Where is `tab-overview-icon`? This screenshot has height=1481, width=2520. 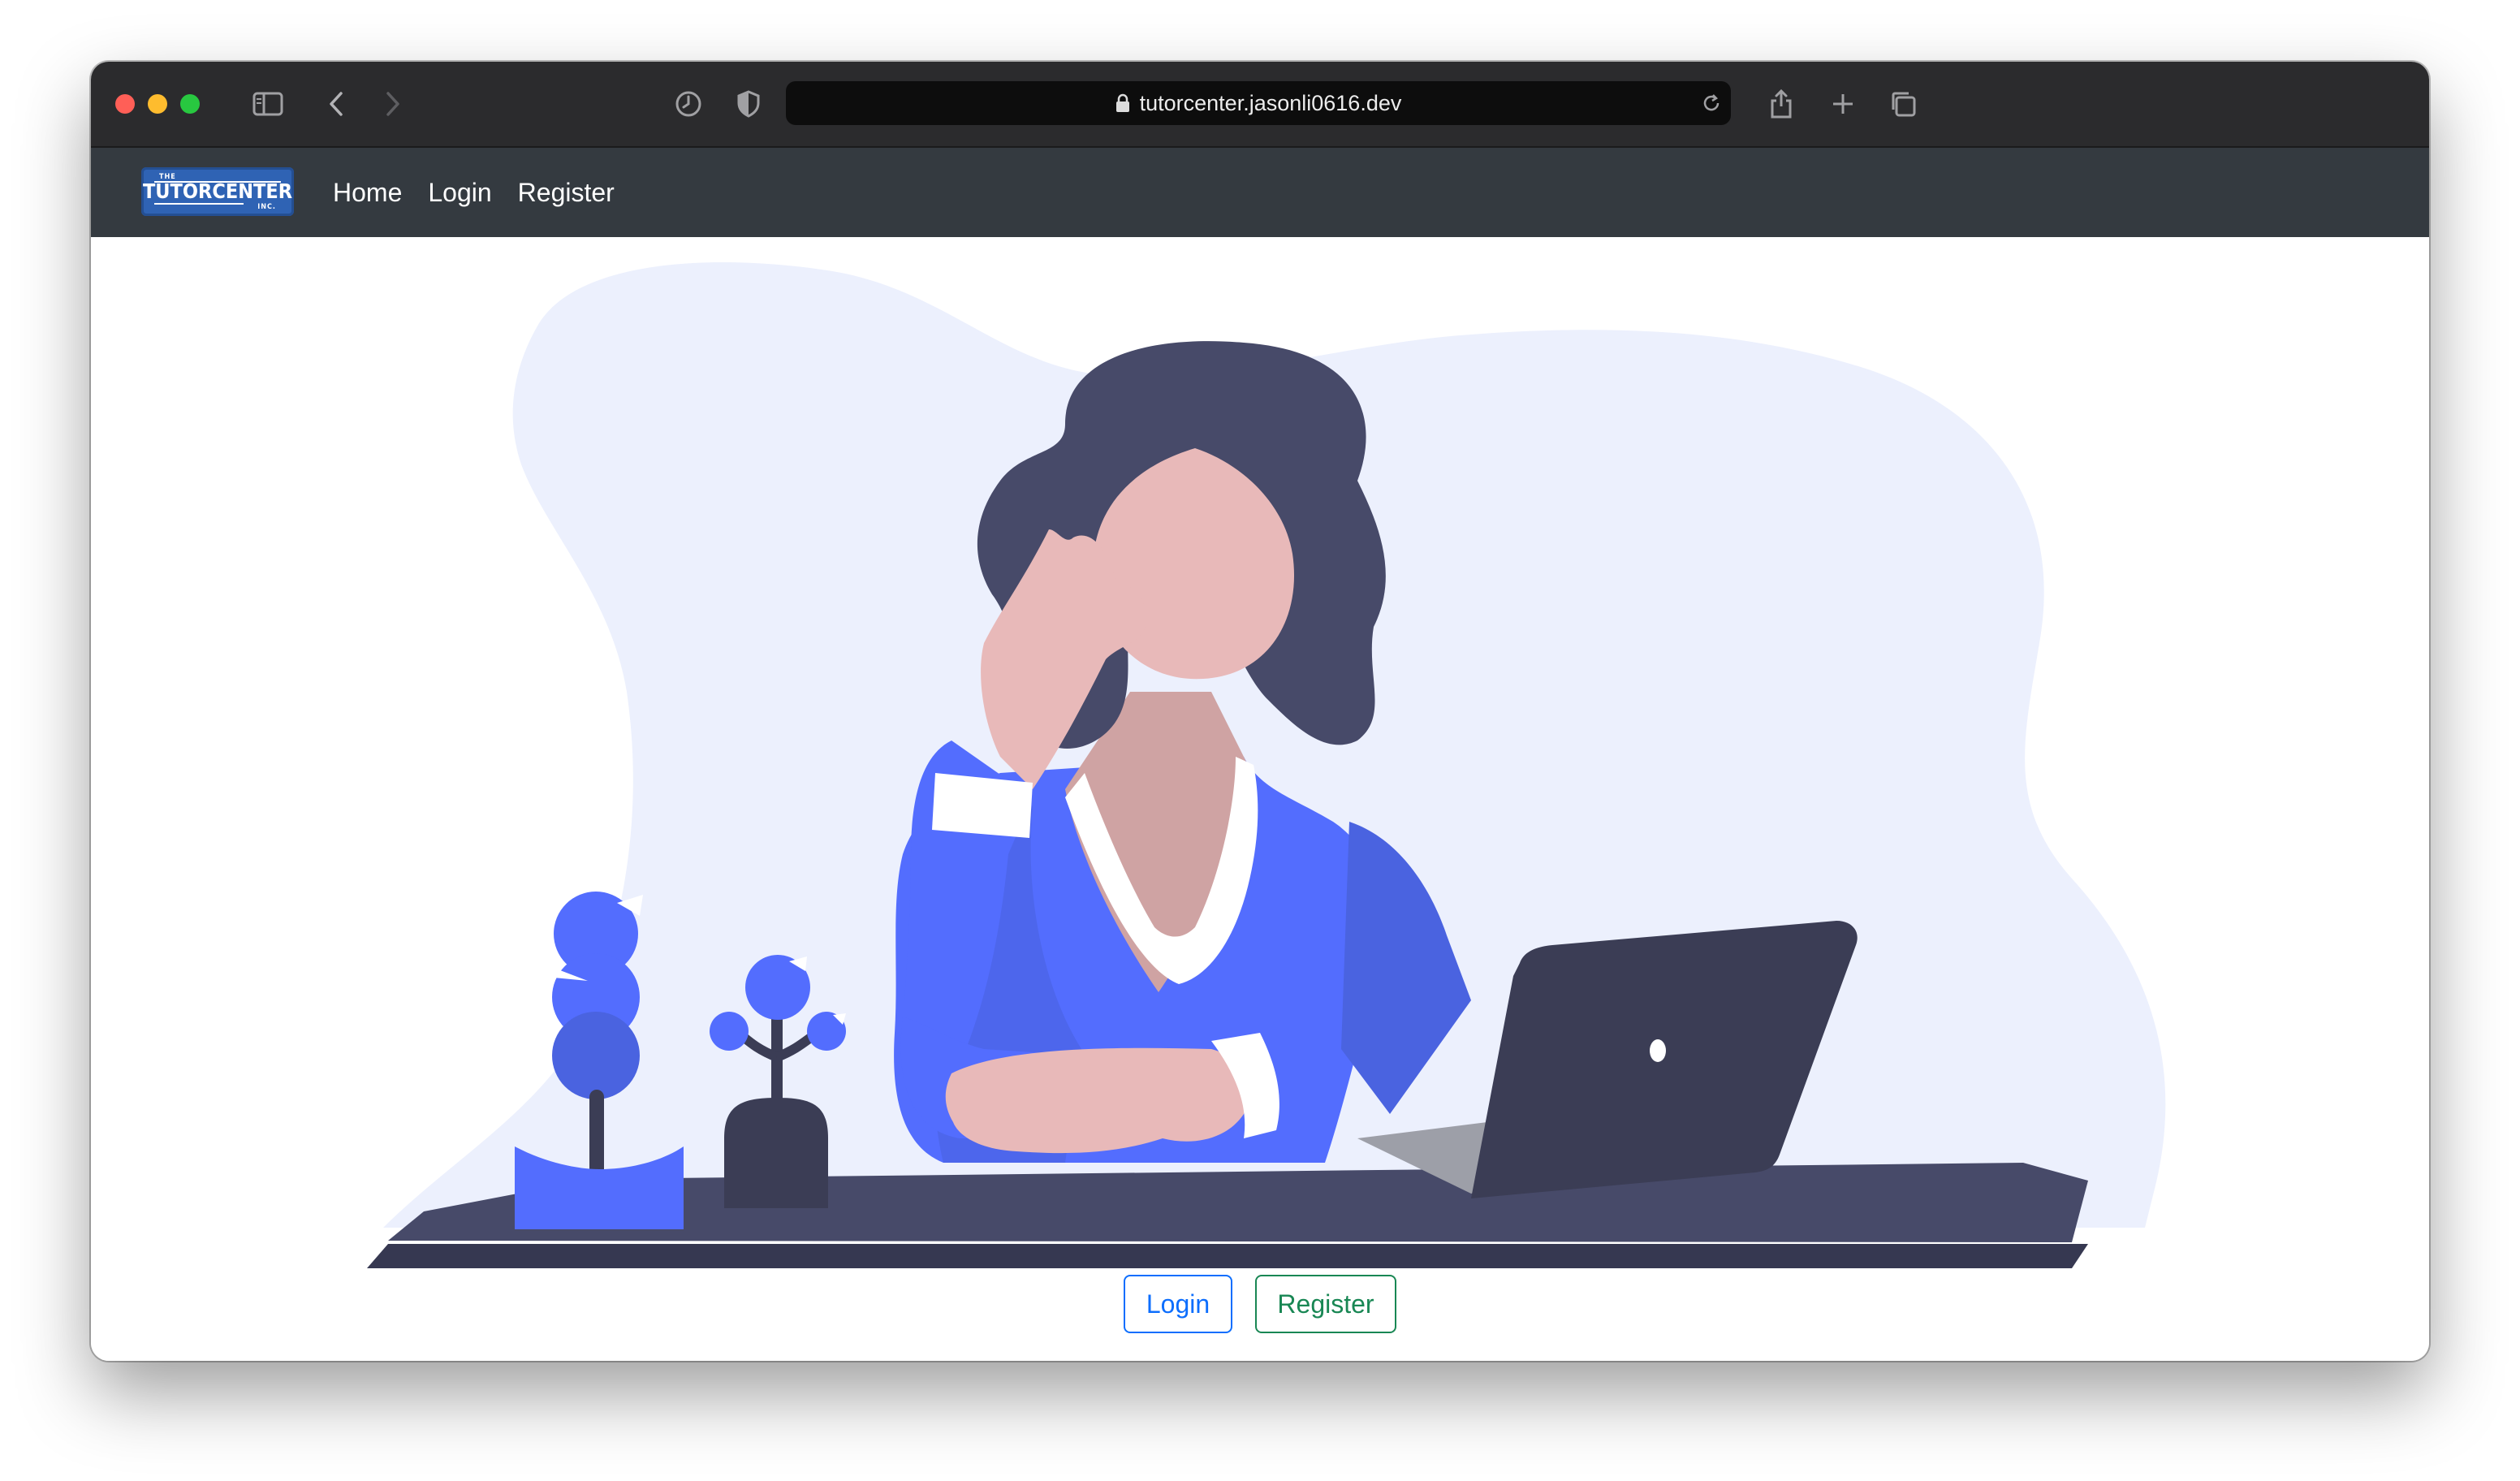 tab-overview-icon is located at coordinates (1903, 103).